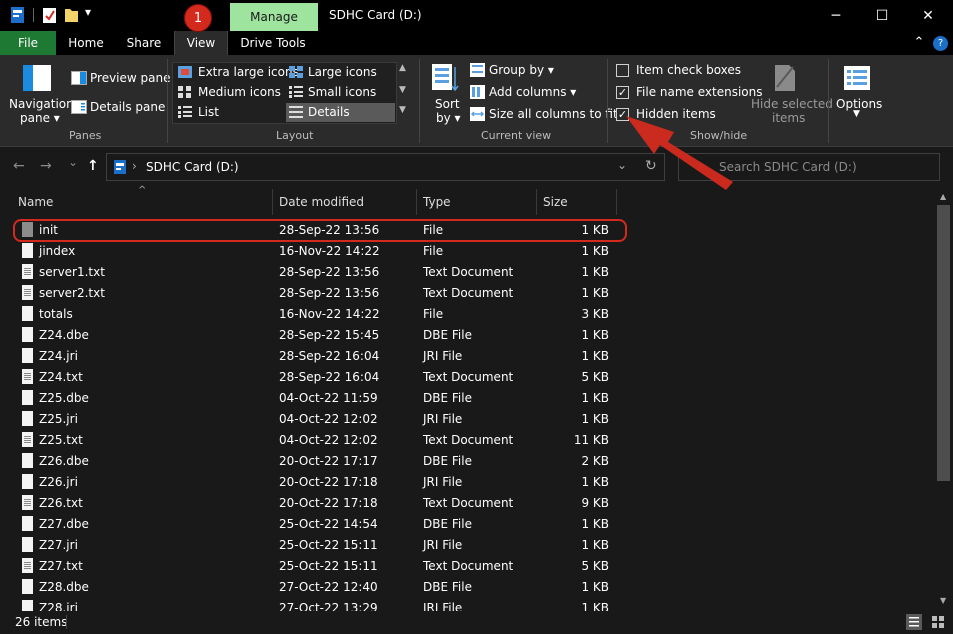  I want to click on file-name: Z28.dbe, so click(64, 587).